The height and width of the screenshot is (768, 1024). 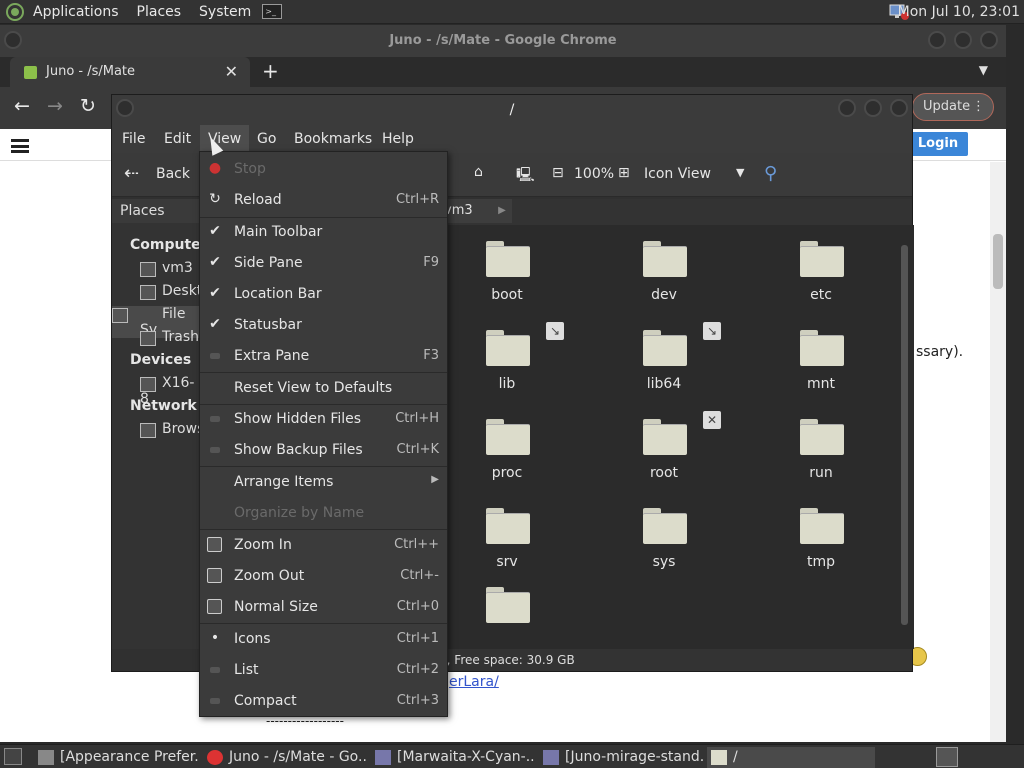 I want to click on menu-item-reload: ↻ Reload Ctrl+R, so click(x=323, y=200).